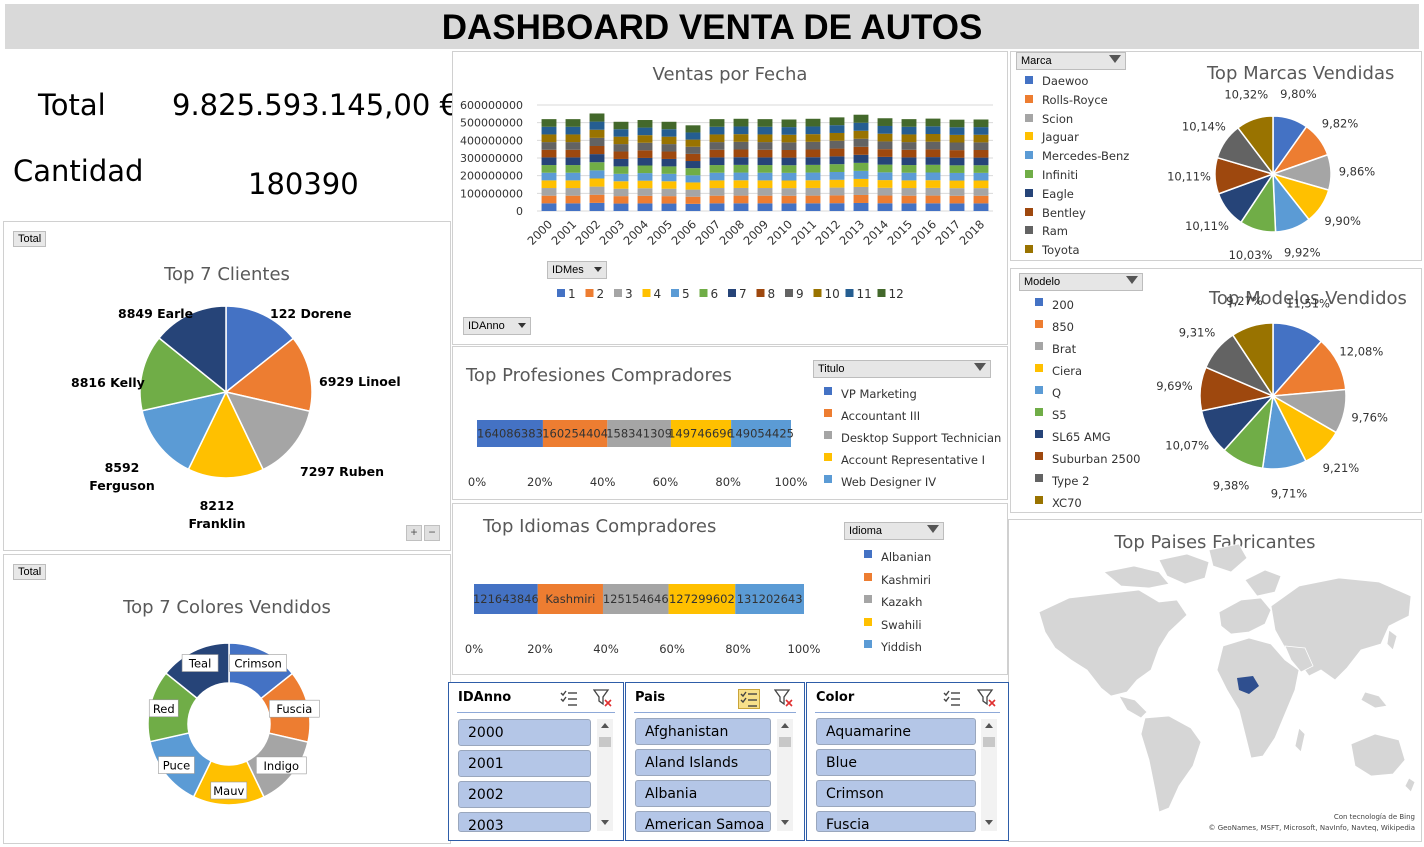 The height and width of the screenshot is (847, 1424). I want to click on brand-pct-label: 9,92%, so click(1302, 253).